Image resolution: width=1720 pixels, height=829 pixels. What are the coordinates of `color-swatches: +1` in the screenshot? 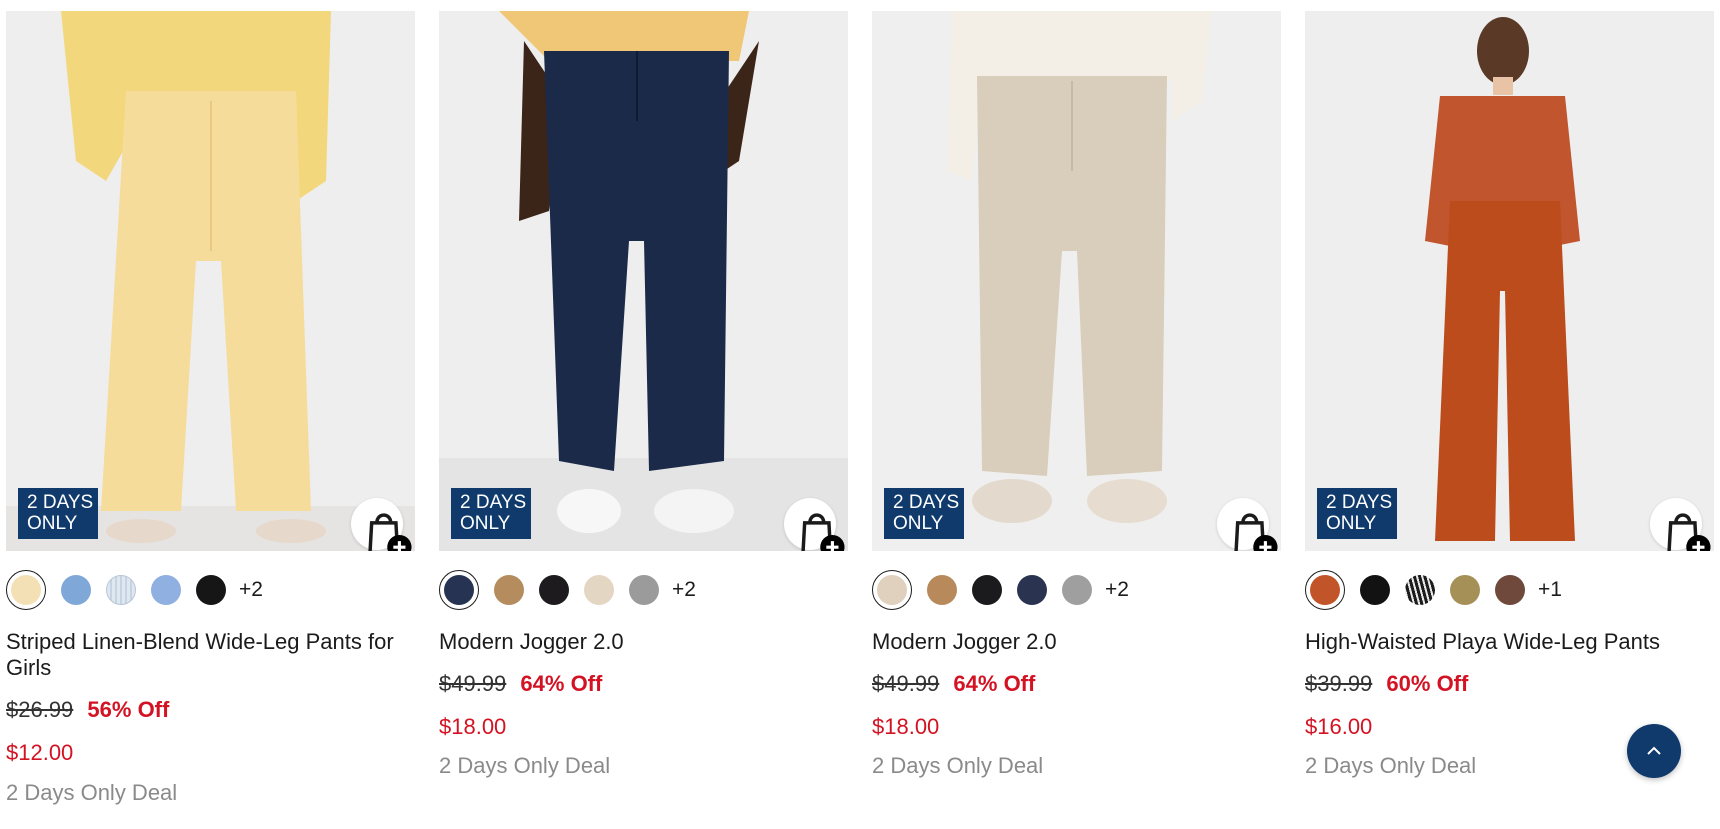 It's located at (1433, 590).